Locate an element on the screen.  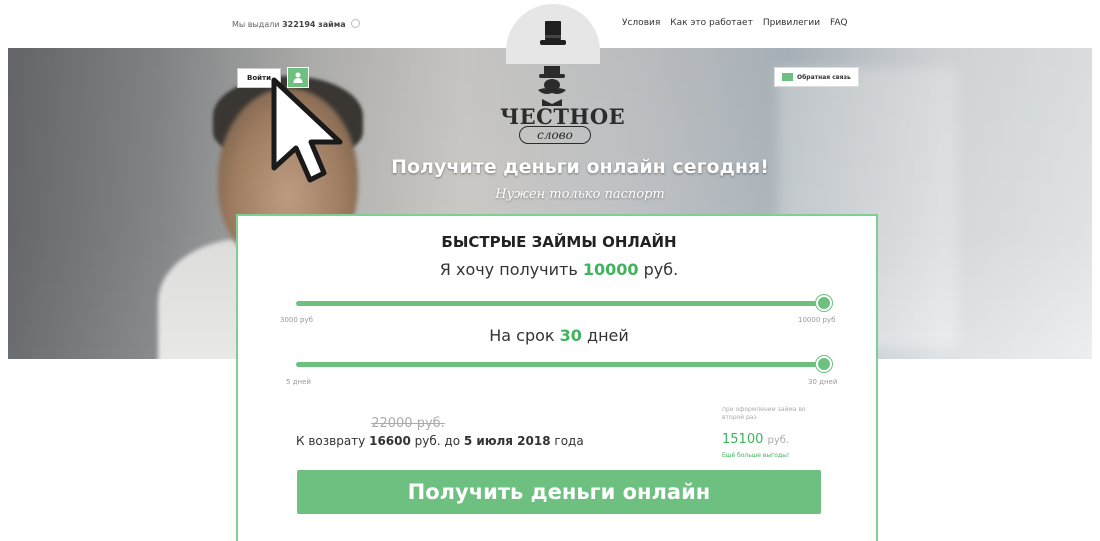
nav-conditions: Условия is located at coordinates (641, 23).